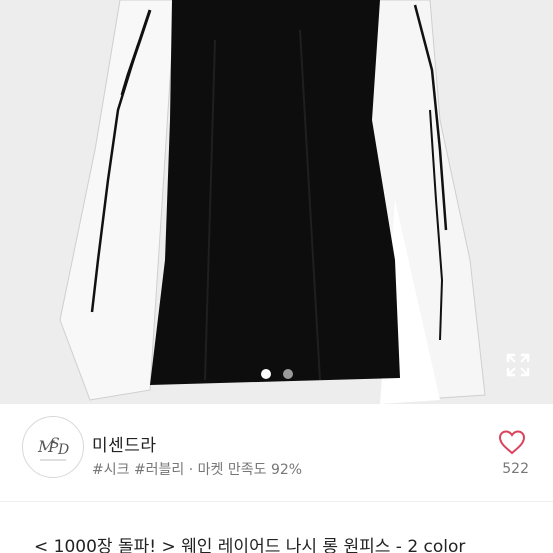  I want to click on product-title: < 1000장 돌파! > 웨인 레이어드 나시 롱 원피스 - 2 color, so click(250, 545).